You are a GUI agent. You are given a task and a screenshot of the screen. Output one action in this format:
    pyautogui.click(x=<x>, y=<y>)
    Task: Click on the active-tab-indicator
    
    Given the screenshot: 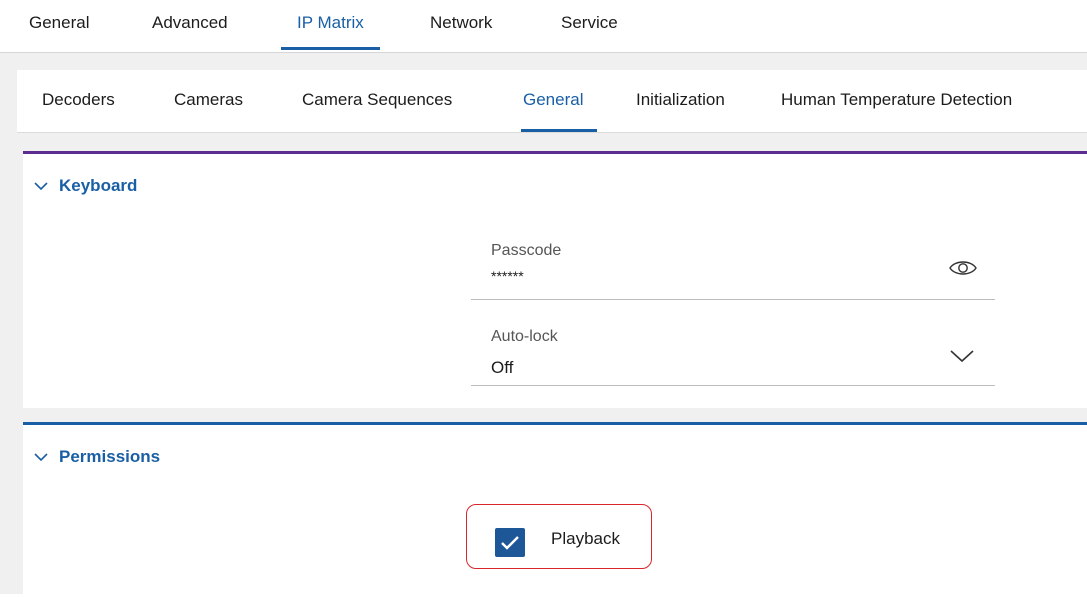 What is the action you would take?
    pyautogui.click(x=330, y=48)
    